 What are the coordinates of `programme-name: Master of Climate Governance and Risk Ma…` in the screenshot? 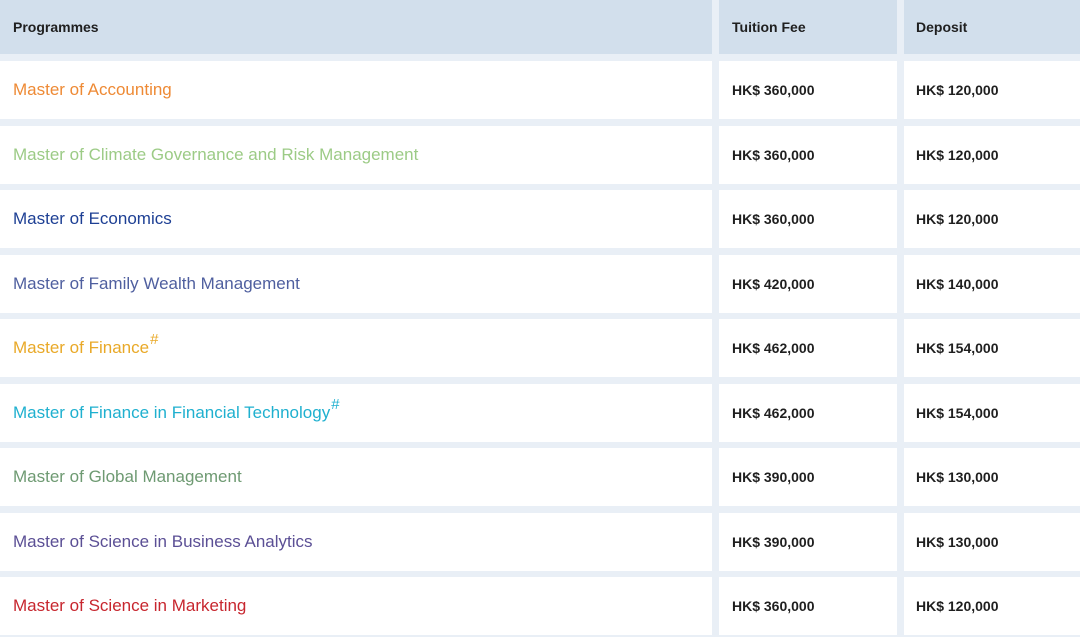 It's located at (216, 154).